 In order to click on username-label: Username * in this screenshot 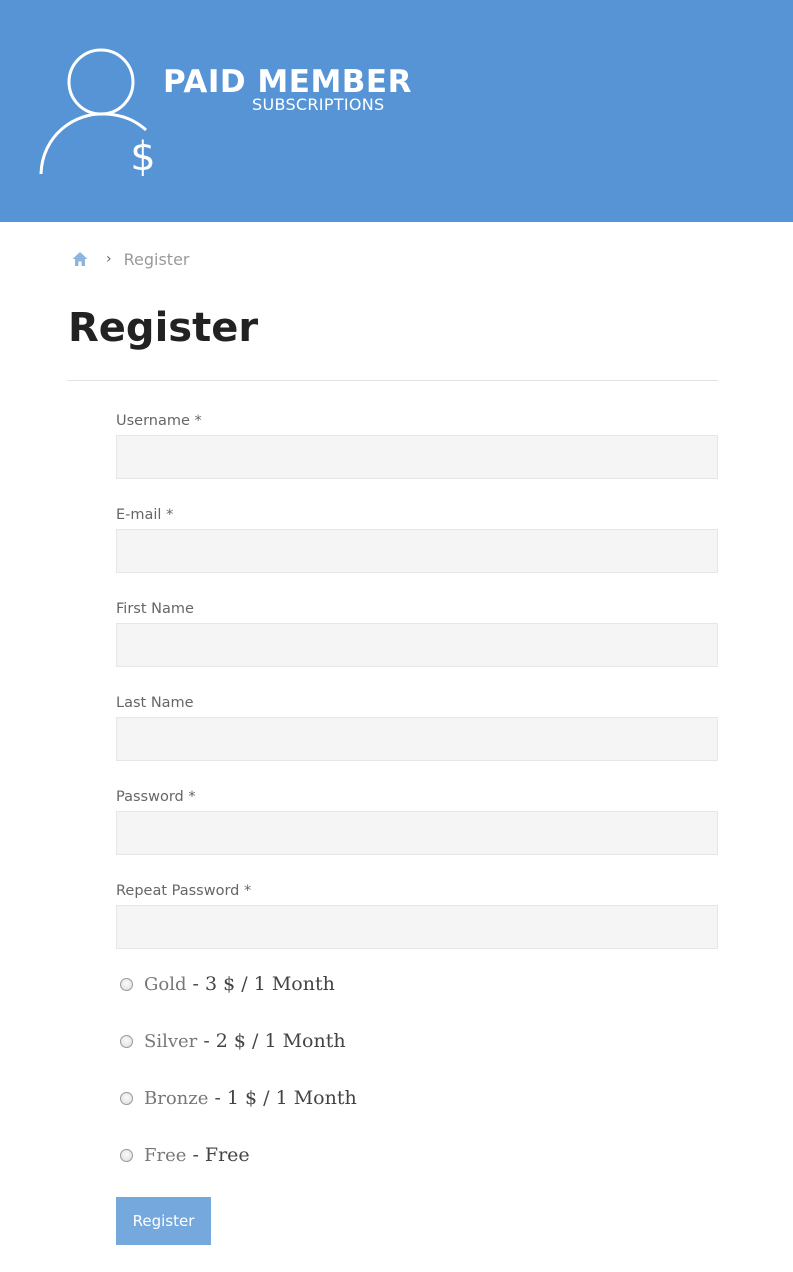, I will do `click(159, 421)`.